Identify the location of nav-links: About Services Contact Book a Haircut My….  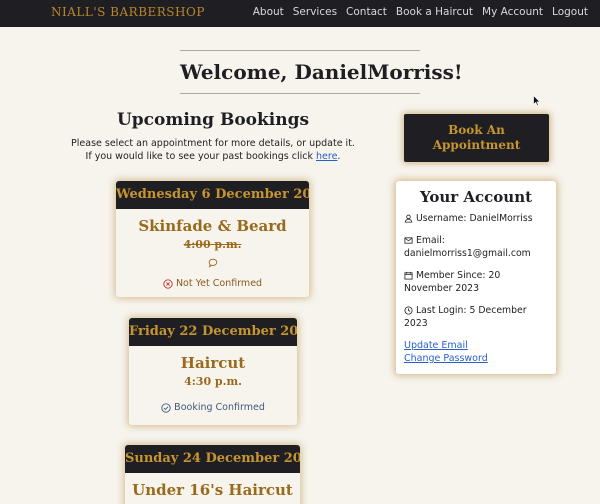
(416, 12).